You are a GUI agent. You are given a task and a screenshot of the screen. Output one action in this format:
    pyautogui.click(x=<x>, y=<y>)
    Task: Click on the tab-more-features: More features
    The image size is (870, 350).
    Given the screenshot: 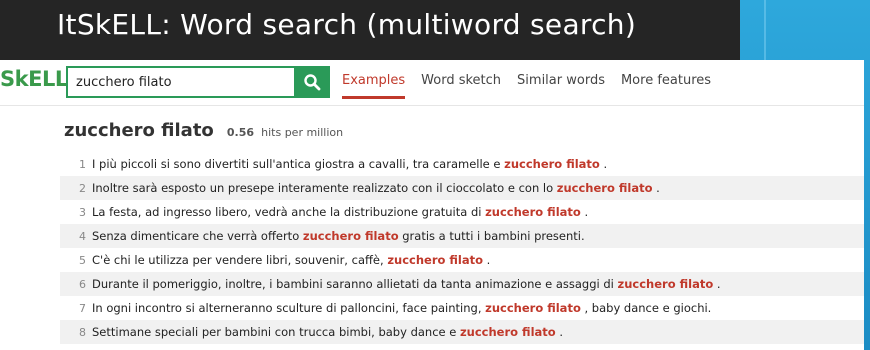 What is the action you would take?
    pyautogui.click(x=666, y=86)
    